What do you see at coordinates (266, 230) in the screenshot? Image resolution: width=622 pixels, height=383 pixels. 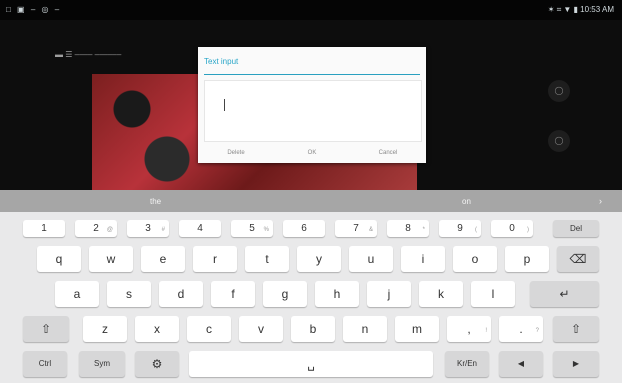 I see `key-hint: %` at bounding box center [266, 230].